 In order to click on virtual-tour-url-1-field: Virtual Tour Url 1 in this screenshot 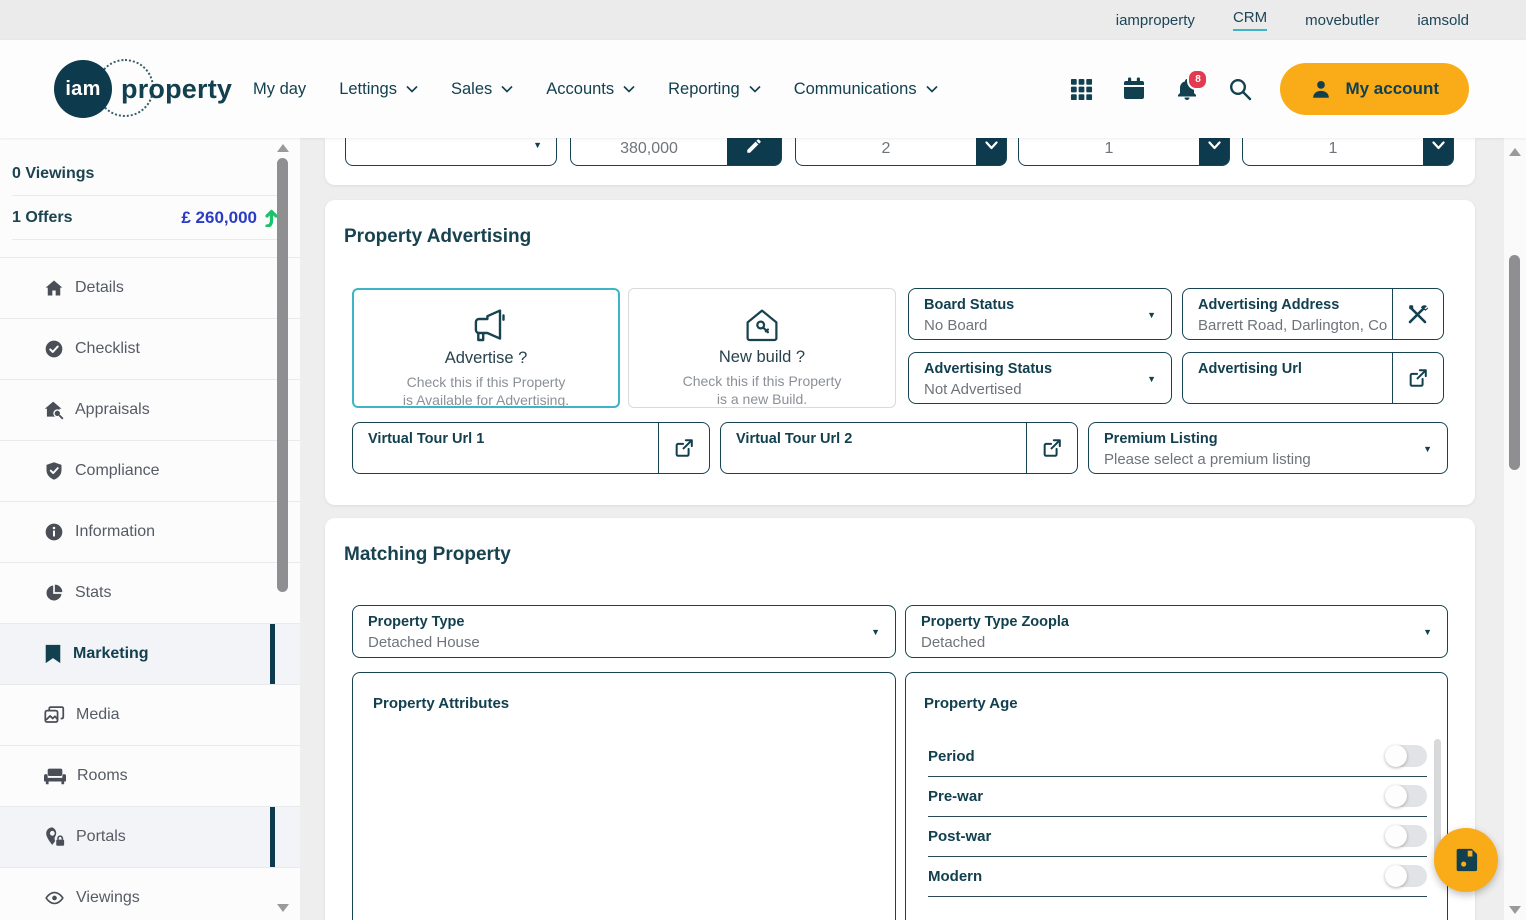, I will do `click(531, 448)`.